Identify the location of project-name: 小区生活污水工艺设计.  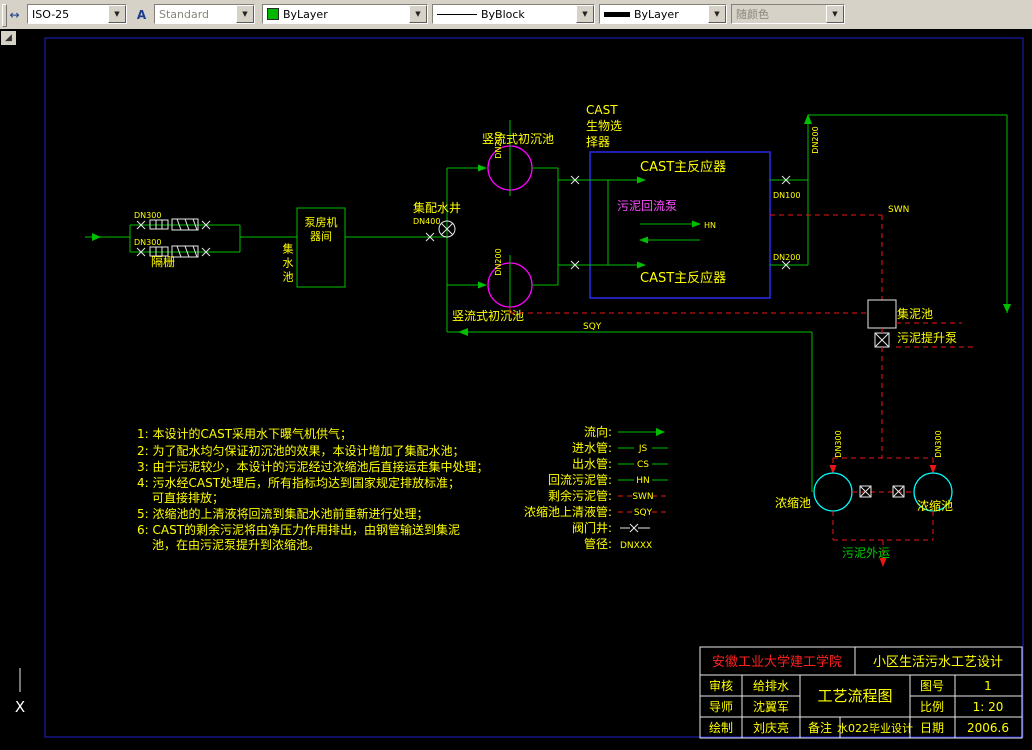
(938, 662).